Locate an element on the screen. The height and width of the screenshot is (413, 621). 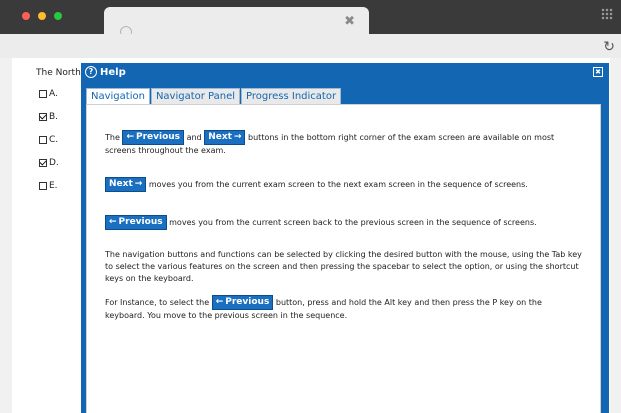
exam-question-panel: The North A. B. C. D. E. is located at coordinates (52, 235).